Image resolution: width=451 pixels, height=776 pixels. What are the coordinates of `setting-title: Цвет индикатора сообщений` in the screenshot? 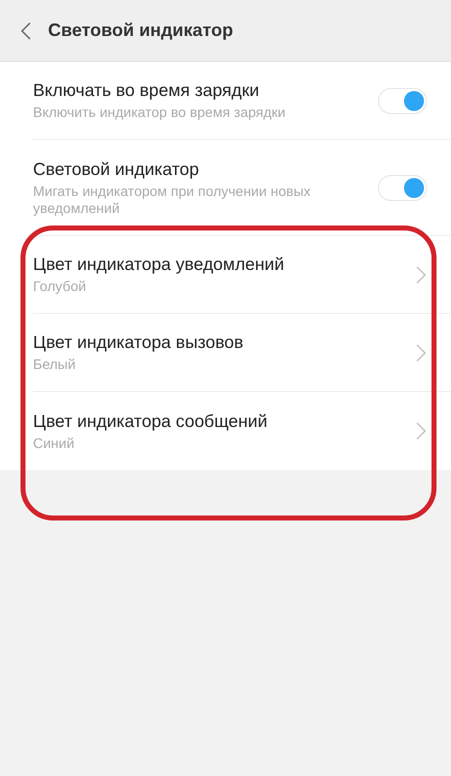 It's located at (150, 421).